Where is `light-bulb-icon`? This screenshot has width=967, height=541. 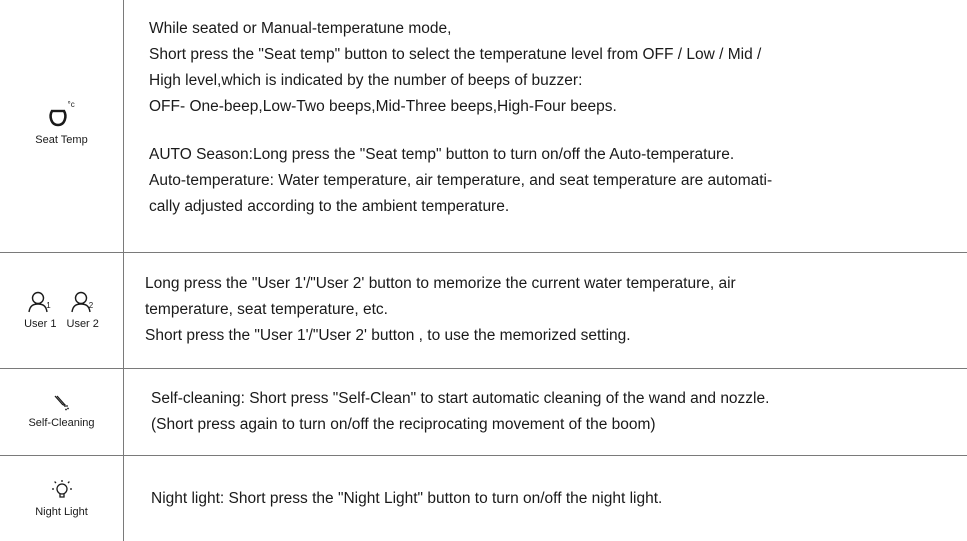 light-bulb-icon is located at coordinates (62, 490).